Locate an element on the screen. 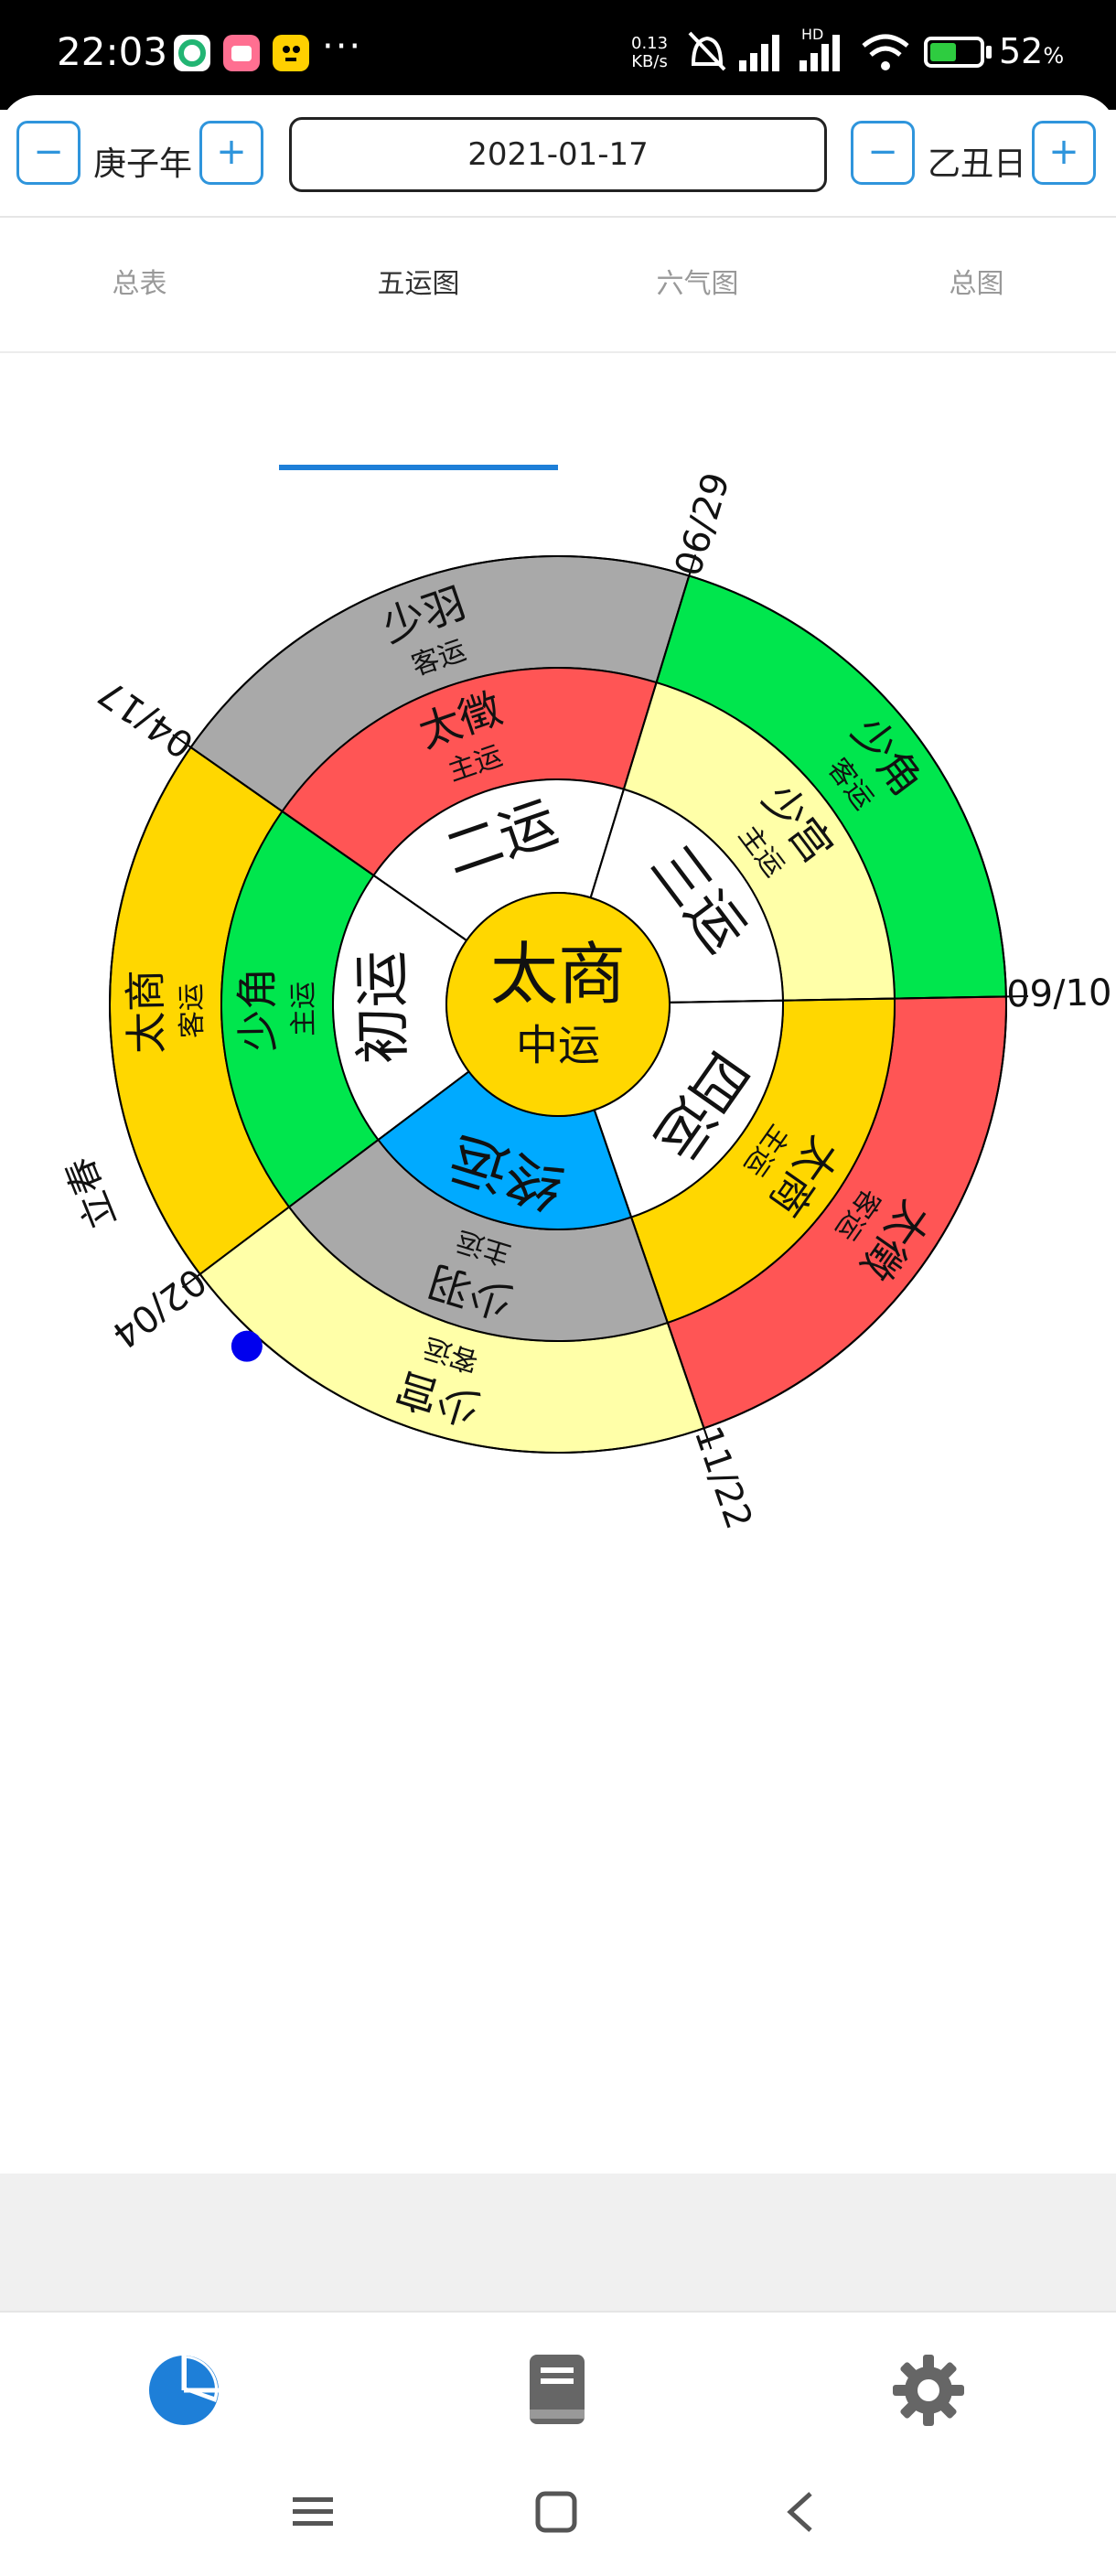  wifi-icon is located at coordinates (885, 52).